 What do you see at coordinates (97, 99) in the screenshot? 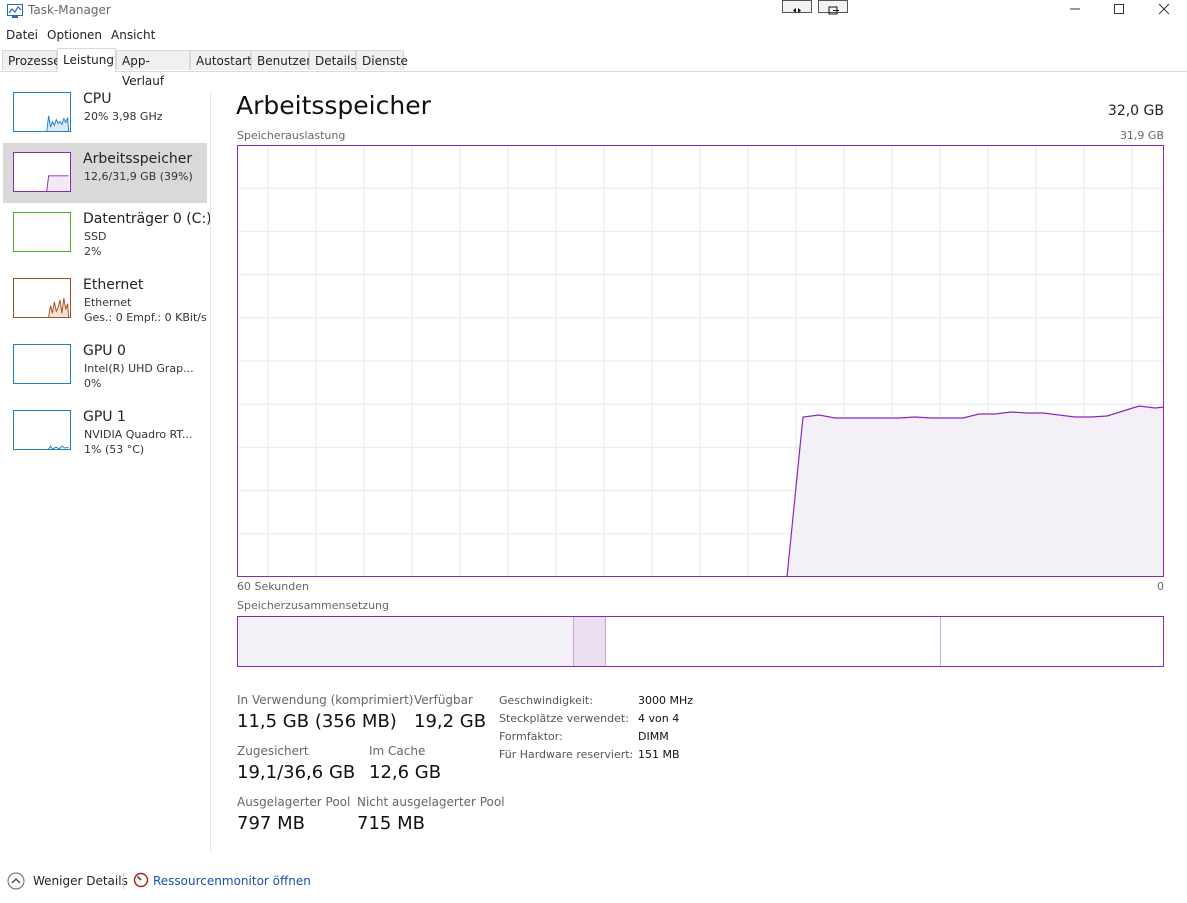
I see `sidebar-item-title: CPU` at bounding box center [97, 99].